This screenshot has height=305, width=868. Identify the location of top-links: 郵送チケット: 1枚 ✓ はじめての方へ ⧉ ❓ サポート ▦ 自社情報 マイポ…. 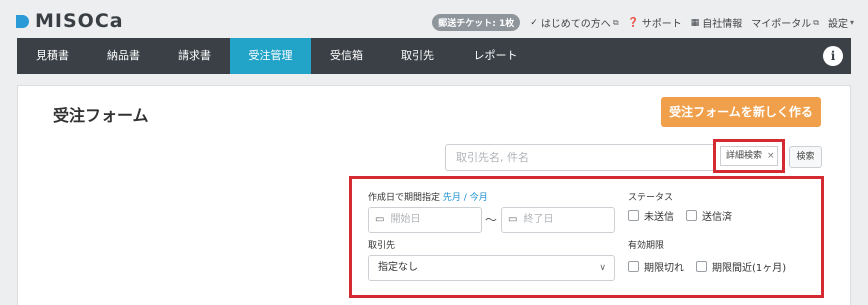
(643, 22).